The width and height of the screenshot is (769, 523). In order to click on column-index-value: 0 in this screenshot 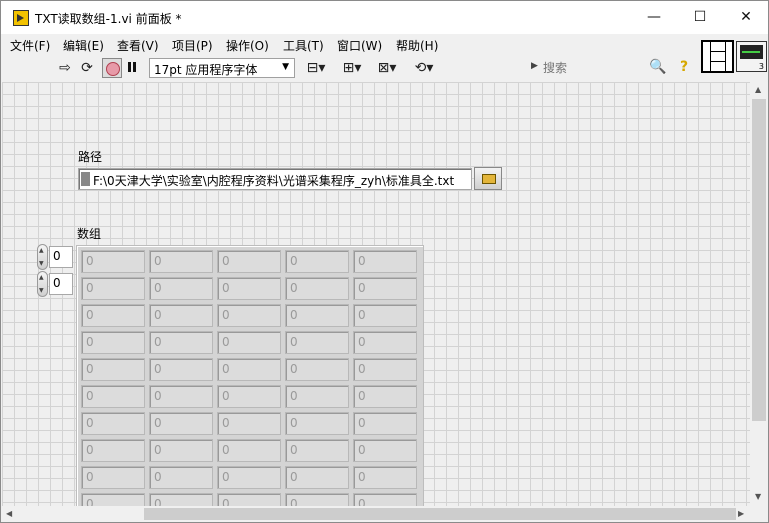, I will do `click(61, 284)`.